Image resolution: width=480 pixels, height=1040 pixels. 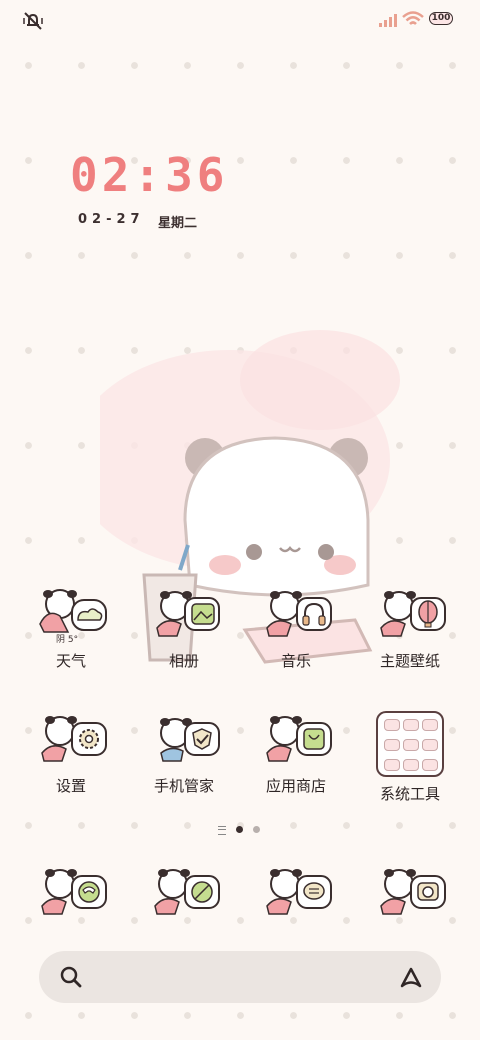 What do you see at coordinates (149, 175) in the screenshot?
I see `clock-time: 02:36` at bounding box center [149, 175].